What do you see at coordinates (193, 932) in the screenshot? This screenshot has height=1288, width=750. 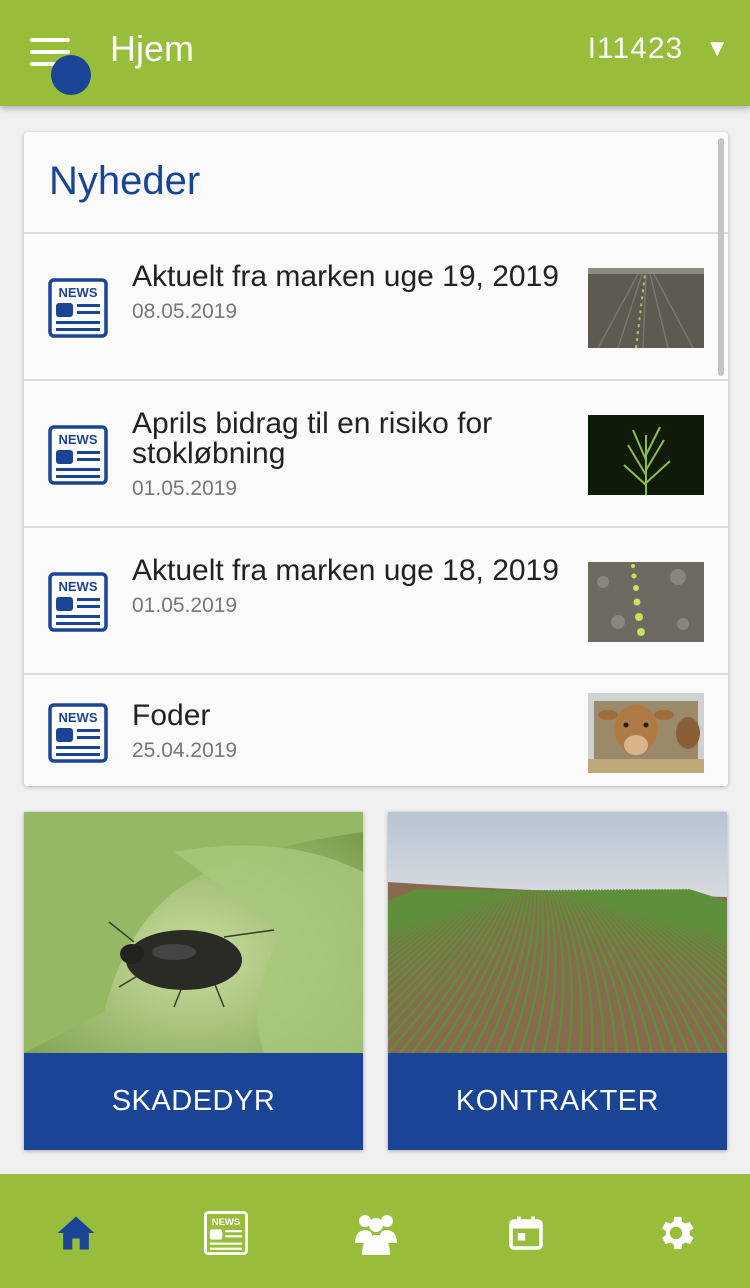 I see `aphid-on-leaf-image` at bounding box center [193, 932].